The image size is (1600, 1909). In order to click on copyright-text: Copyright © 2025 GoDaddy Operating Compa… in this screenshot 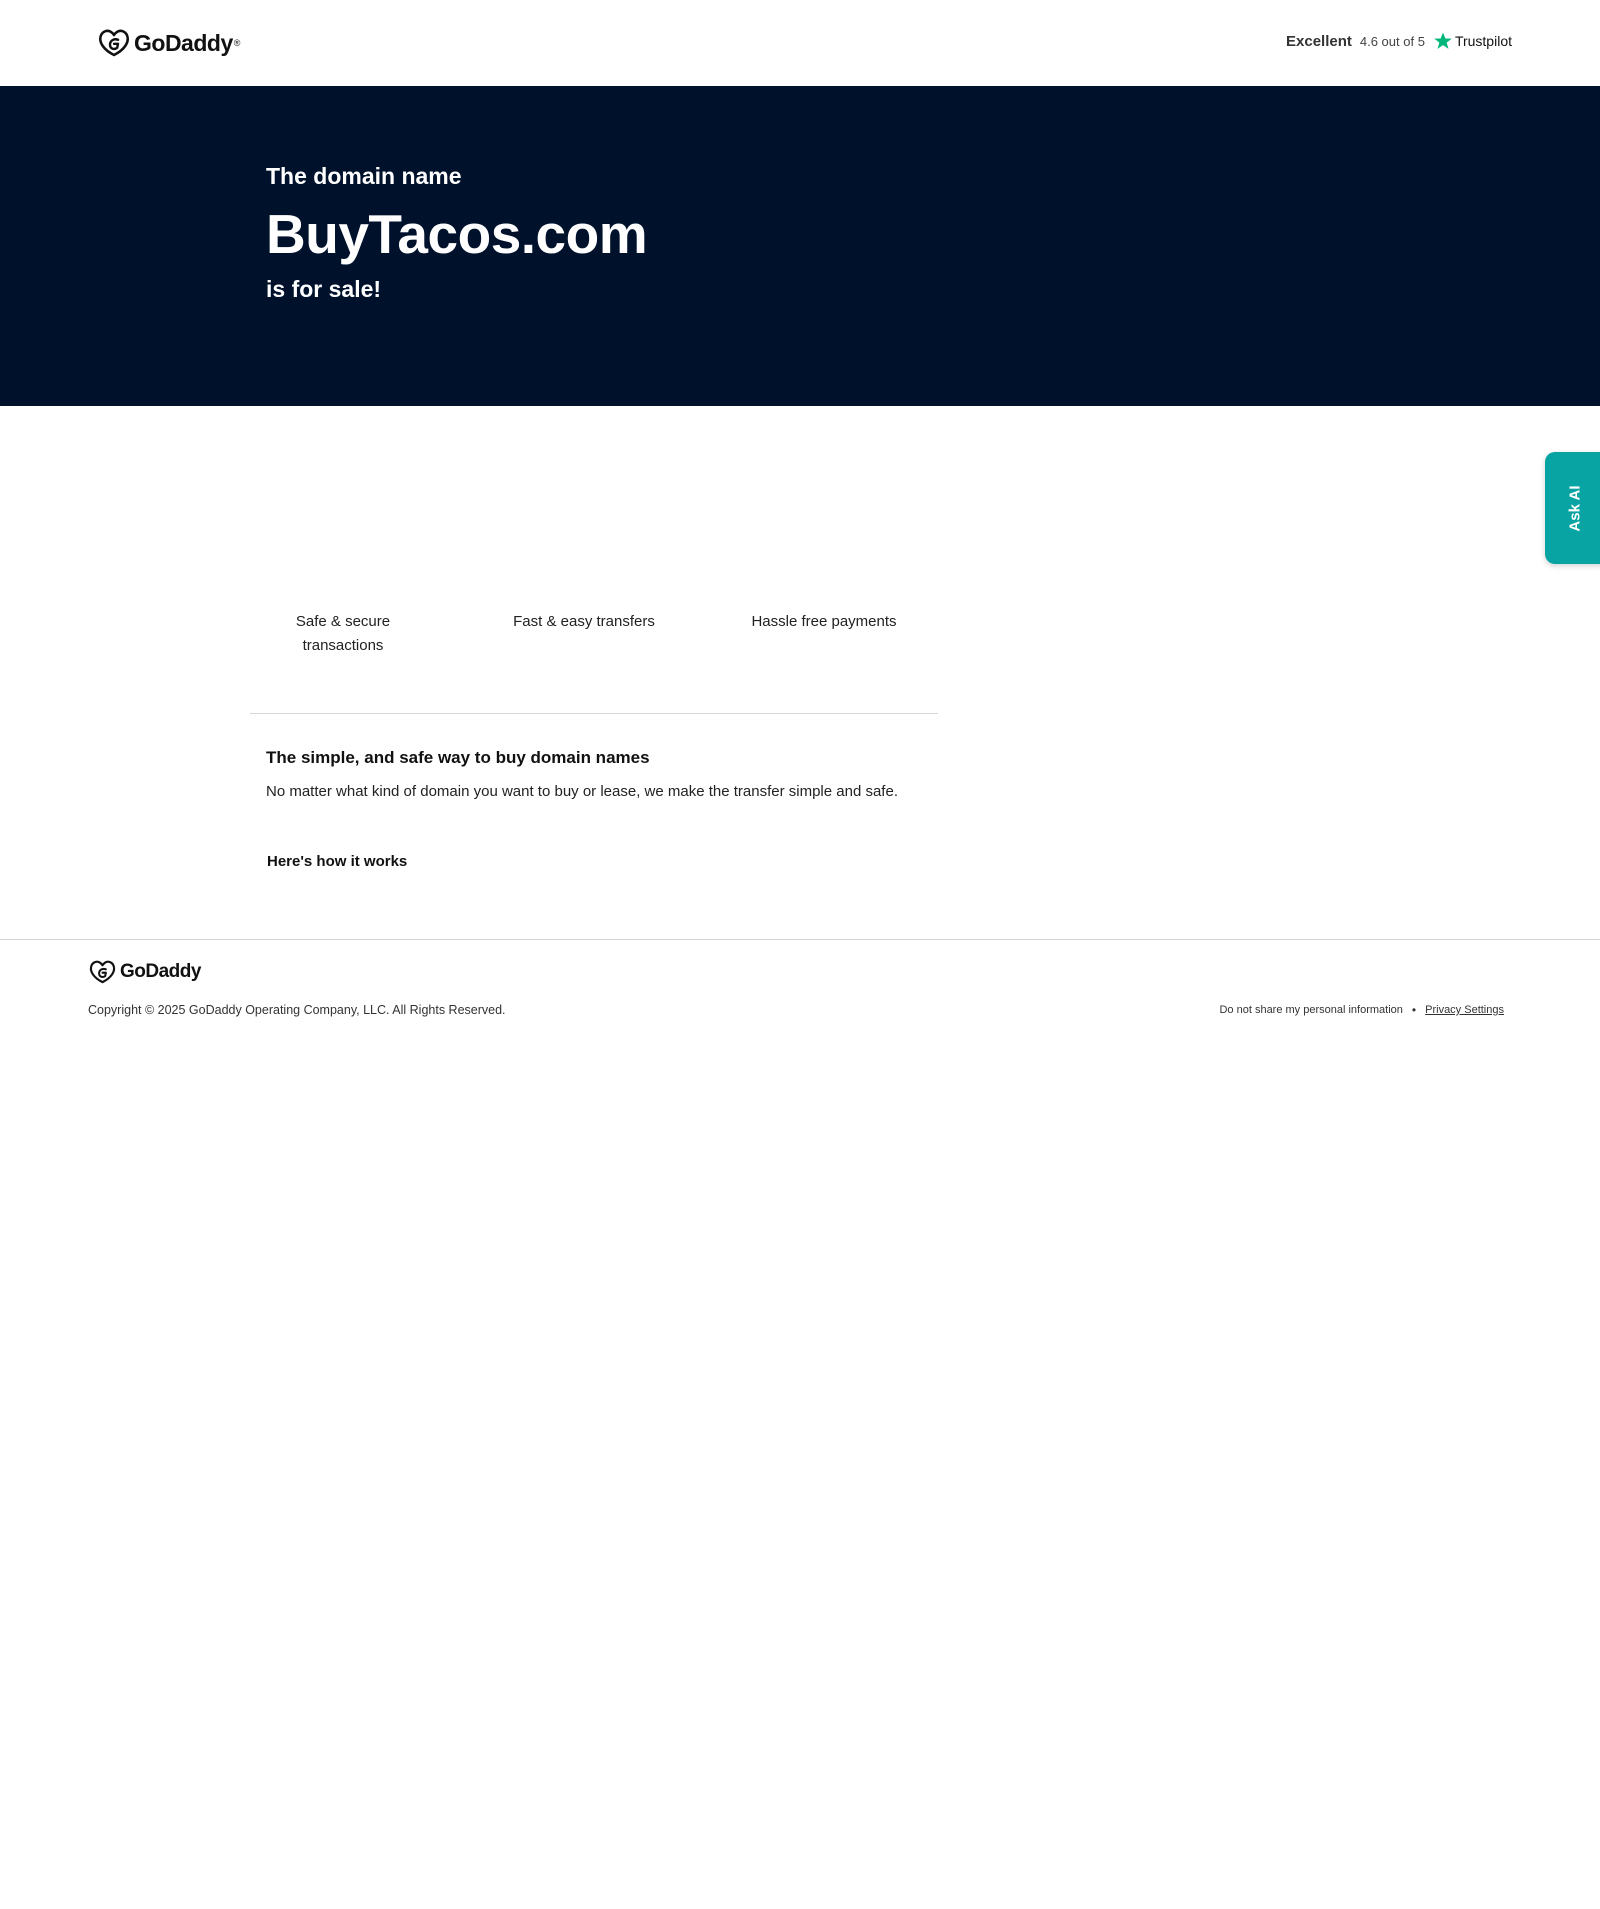, I will do `click(297, 1010)`.